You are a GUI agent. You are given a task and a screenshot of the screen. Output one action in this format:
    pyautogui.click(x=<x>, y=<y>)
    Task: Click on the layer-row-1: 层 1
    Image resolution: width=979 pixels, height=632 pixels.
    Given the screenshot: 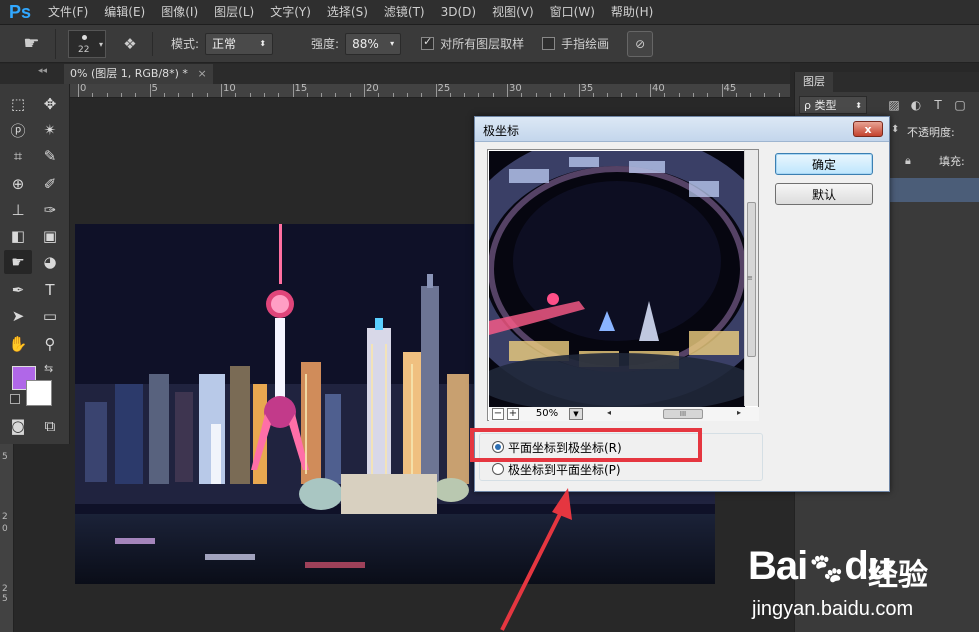 What is the action you would take?
    pyautogui.click(x=931, y=190)
    